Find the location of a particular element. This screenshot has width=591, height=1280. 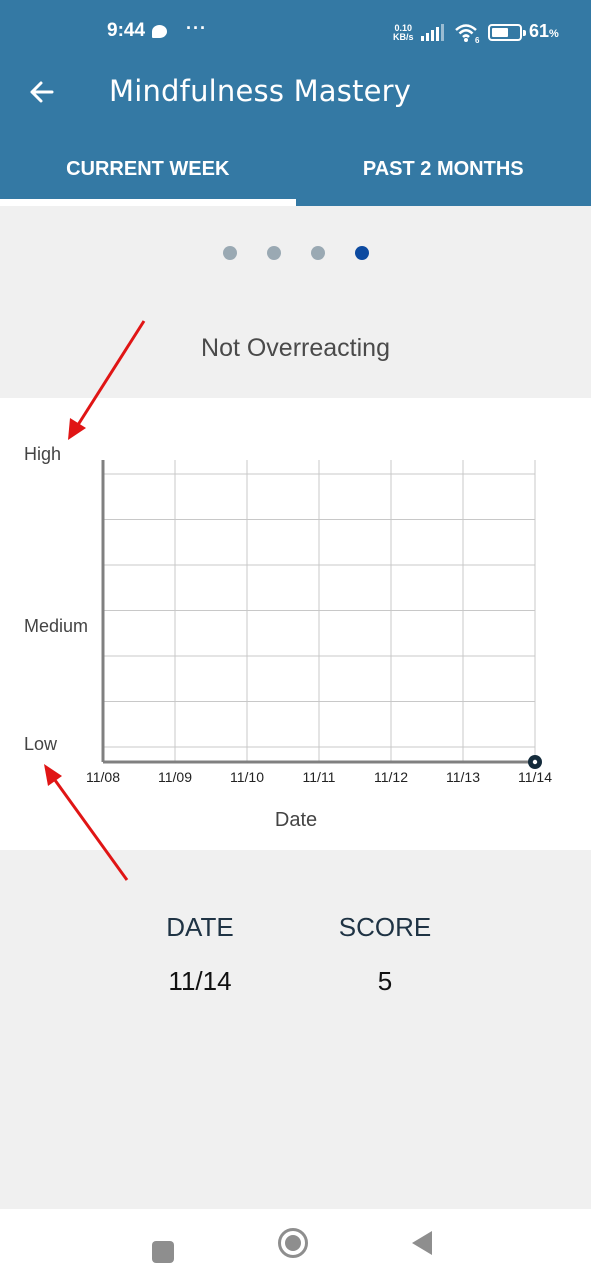

data-point-center is located at coordinates (535, 762).